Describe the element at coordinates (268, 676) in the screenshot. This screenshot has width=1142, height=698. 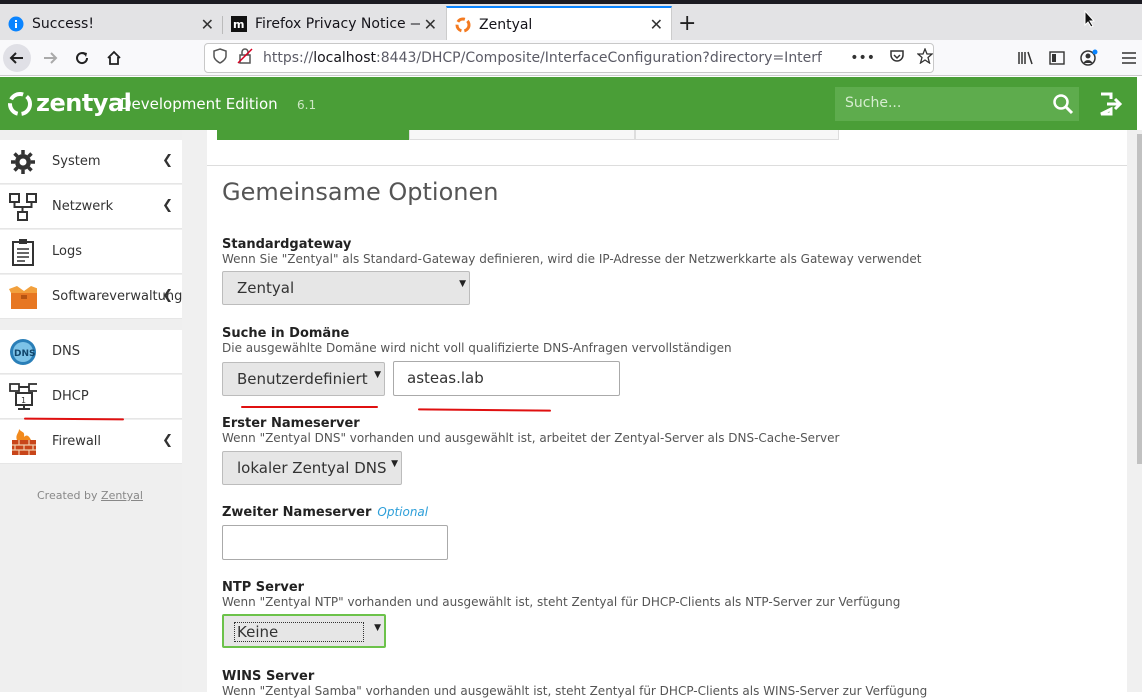
I see `wins-label: WINS Server` at that location.